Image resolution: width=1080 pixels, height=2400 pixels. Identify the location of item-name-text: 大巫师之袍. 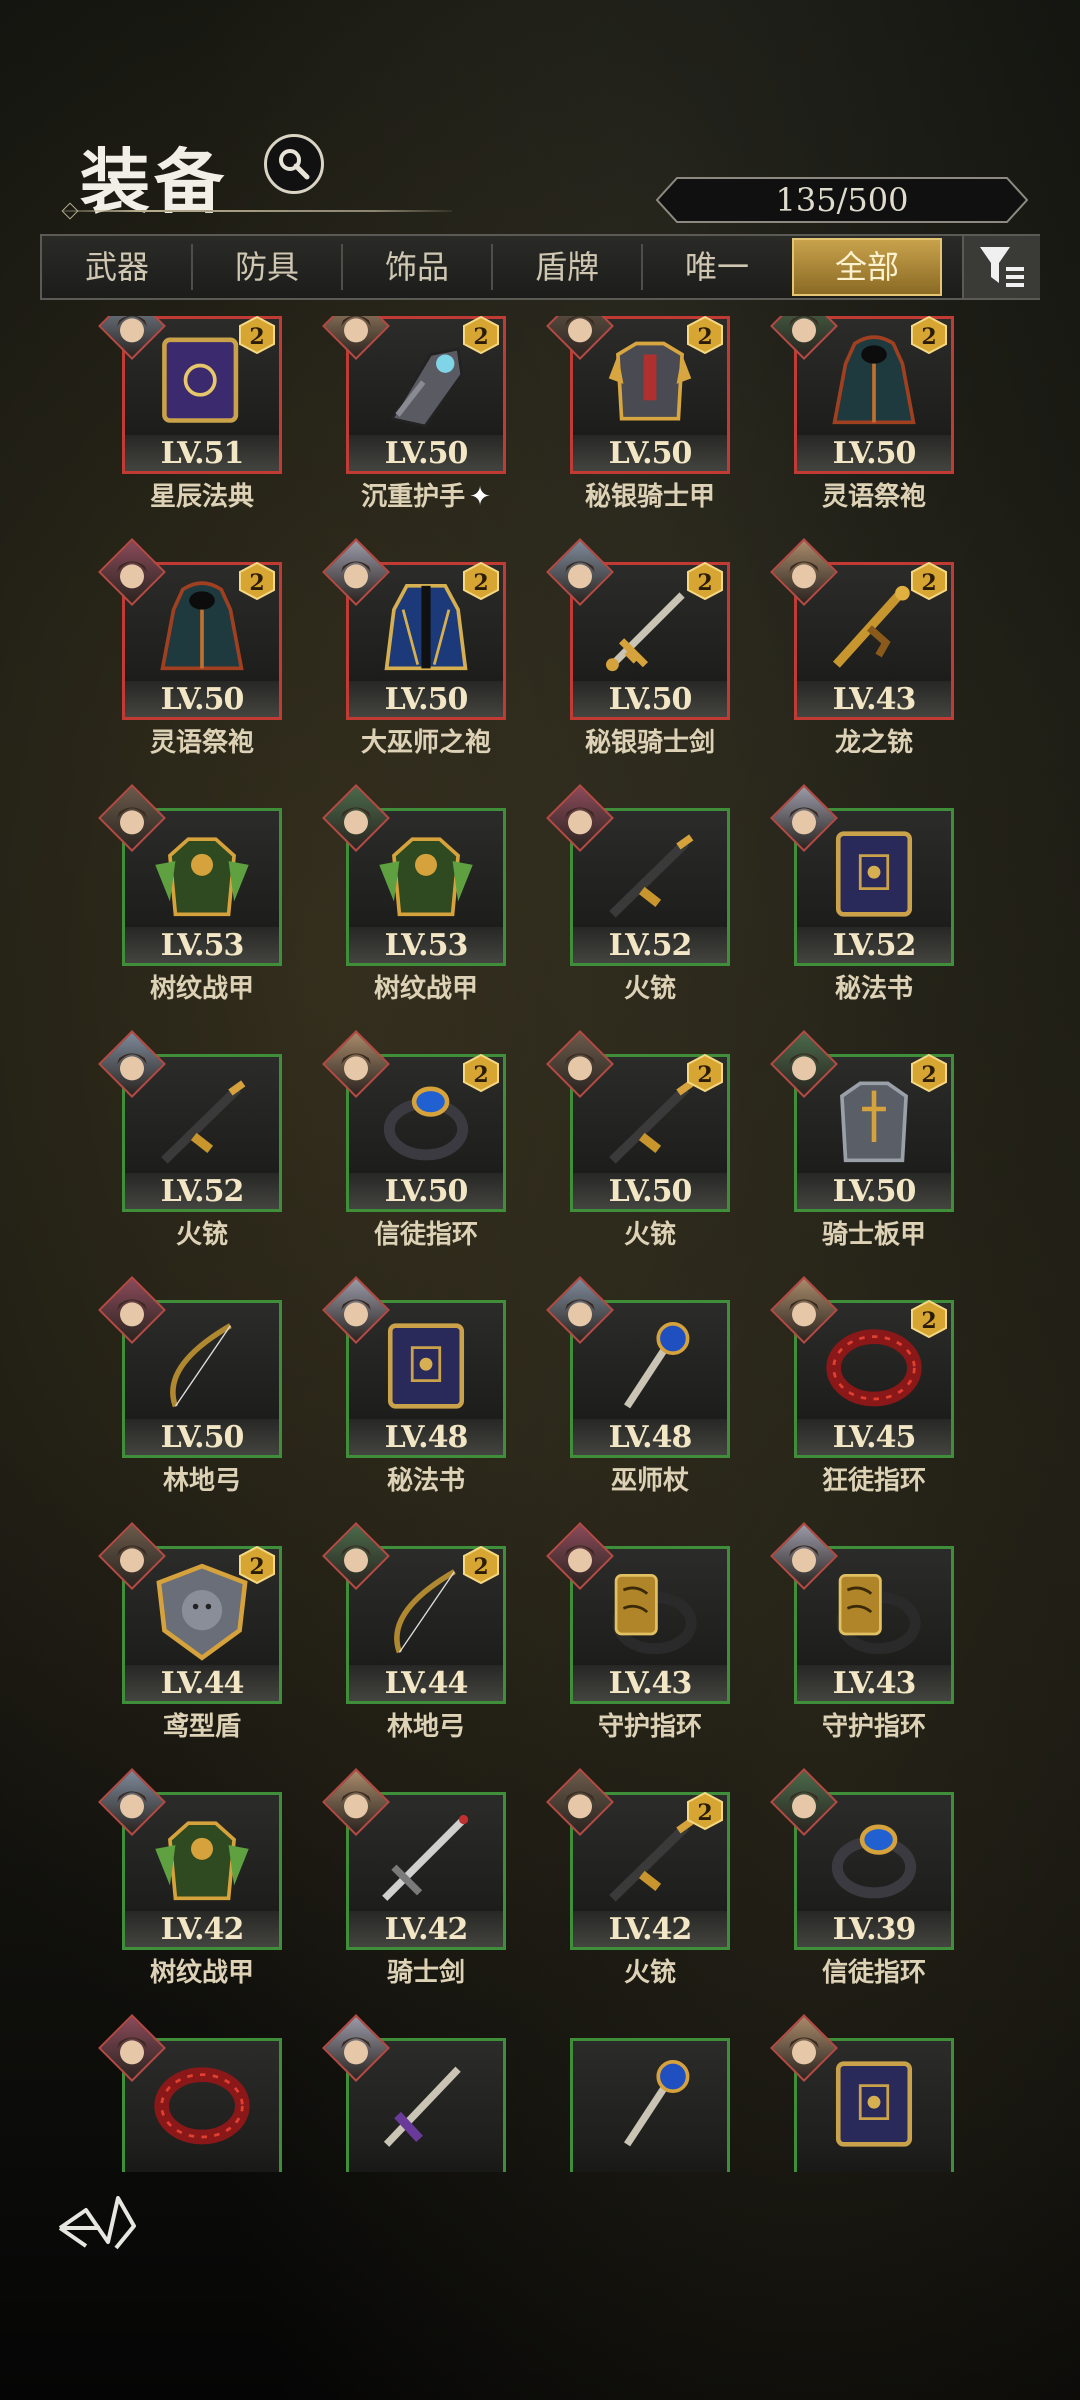
(425, 743).